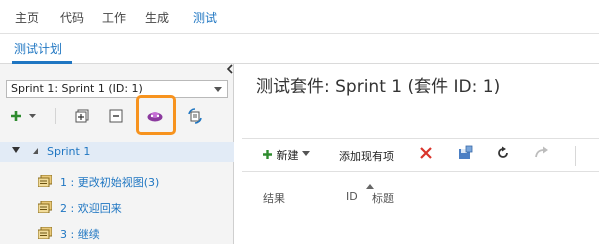 This screenshot has width=599, height=244. I want to click on suite-title: 测试套件: Sprint 1 (套件 ID: 1), so click(378, 87).